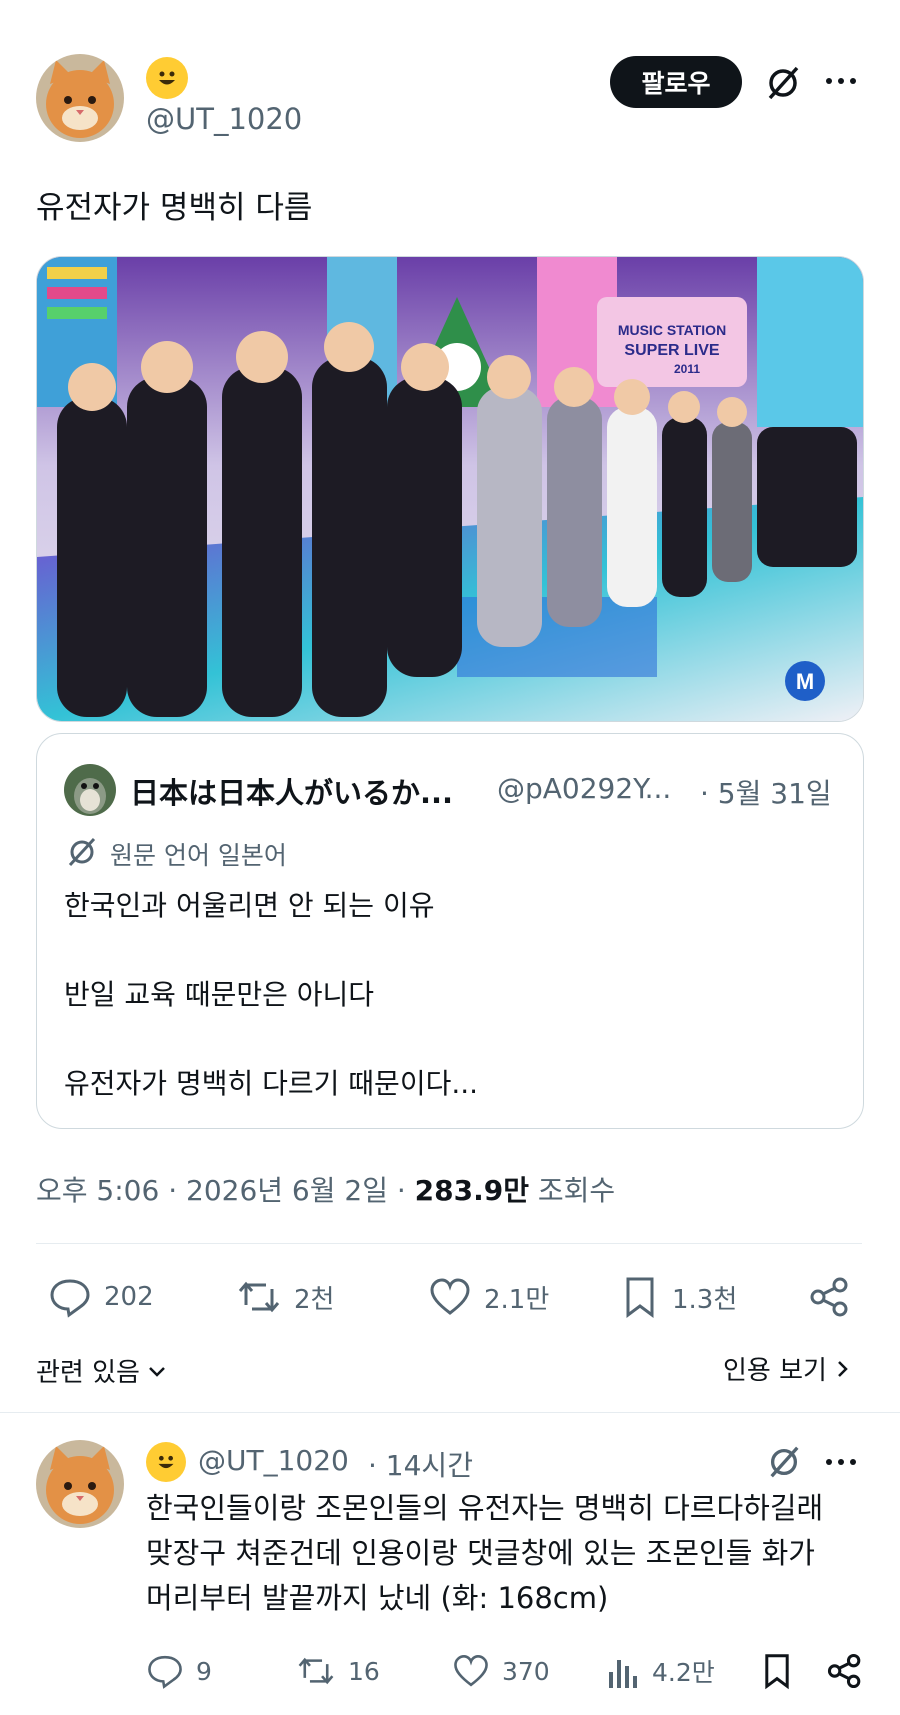  I want to click on media-channel-badge: M, so click(805, 681).